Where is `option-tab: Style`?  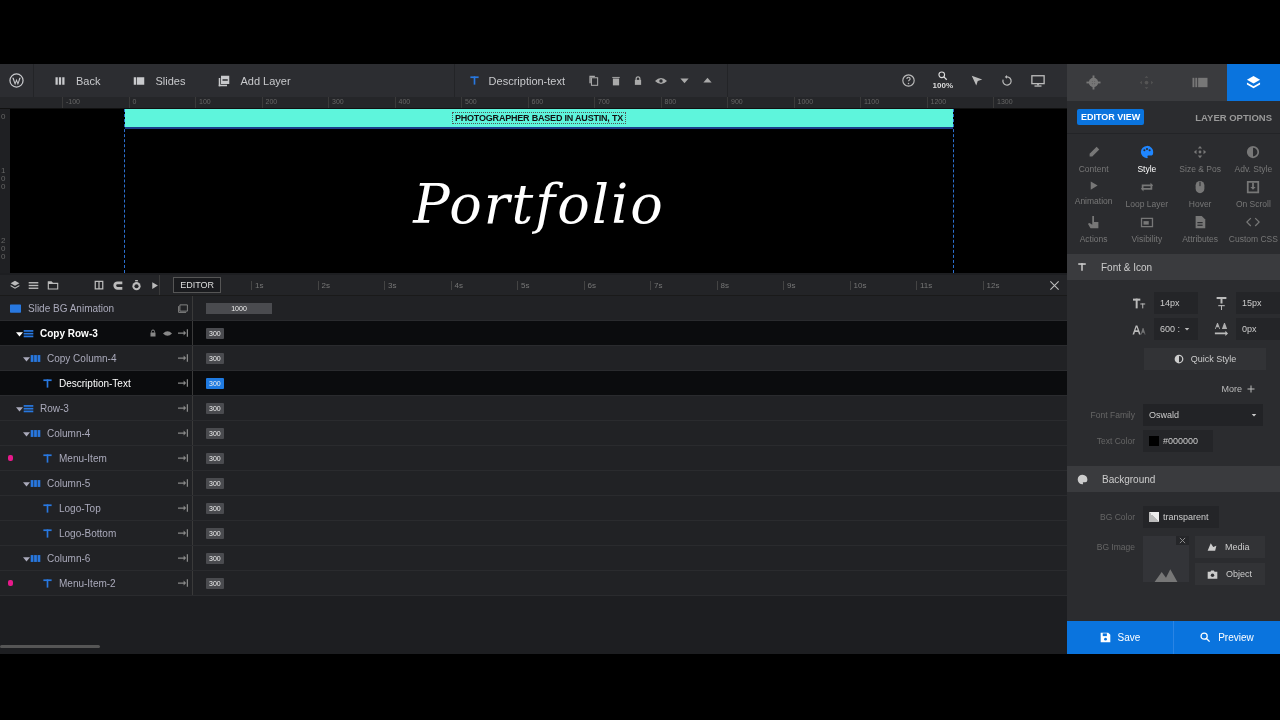
option-tab: Style is located at coordinates (1147, 159).